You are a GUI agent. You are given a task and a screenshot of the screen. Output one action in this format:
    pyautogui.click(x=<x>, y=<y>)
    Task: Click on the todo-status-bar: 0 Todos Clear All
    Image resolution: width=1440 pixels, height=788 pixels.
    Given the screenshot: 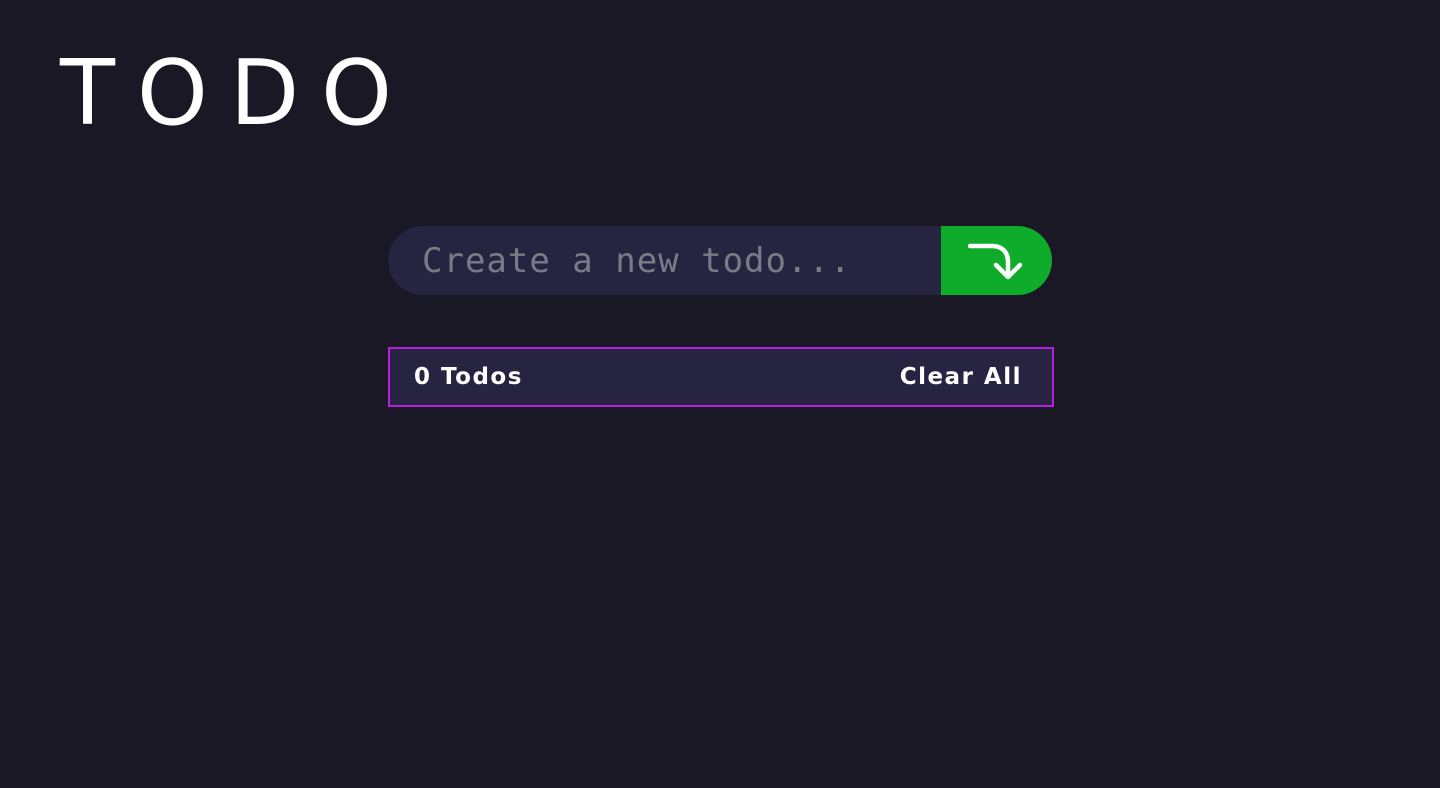 What is the action you would take?
    pyautogui.click(x=721, y=377)
    